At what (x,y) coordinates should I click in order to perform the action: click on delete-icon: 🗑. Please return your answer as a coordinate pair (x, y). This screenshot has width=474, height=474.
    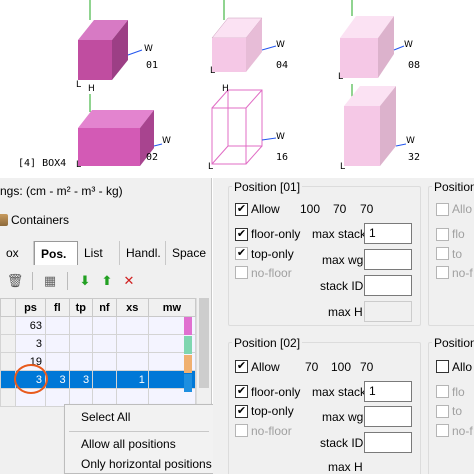
    Looking at the image, I should click on (15, 281).